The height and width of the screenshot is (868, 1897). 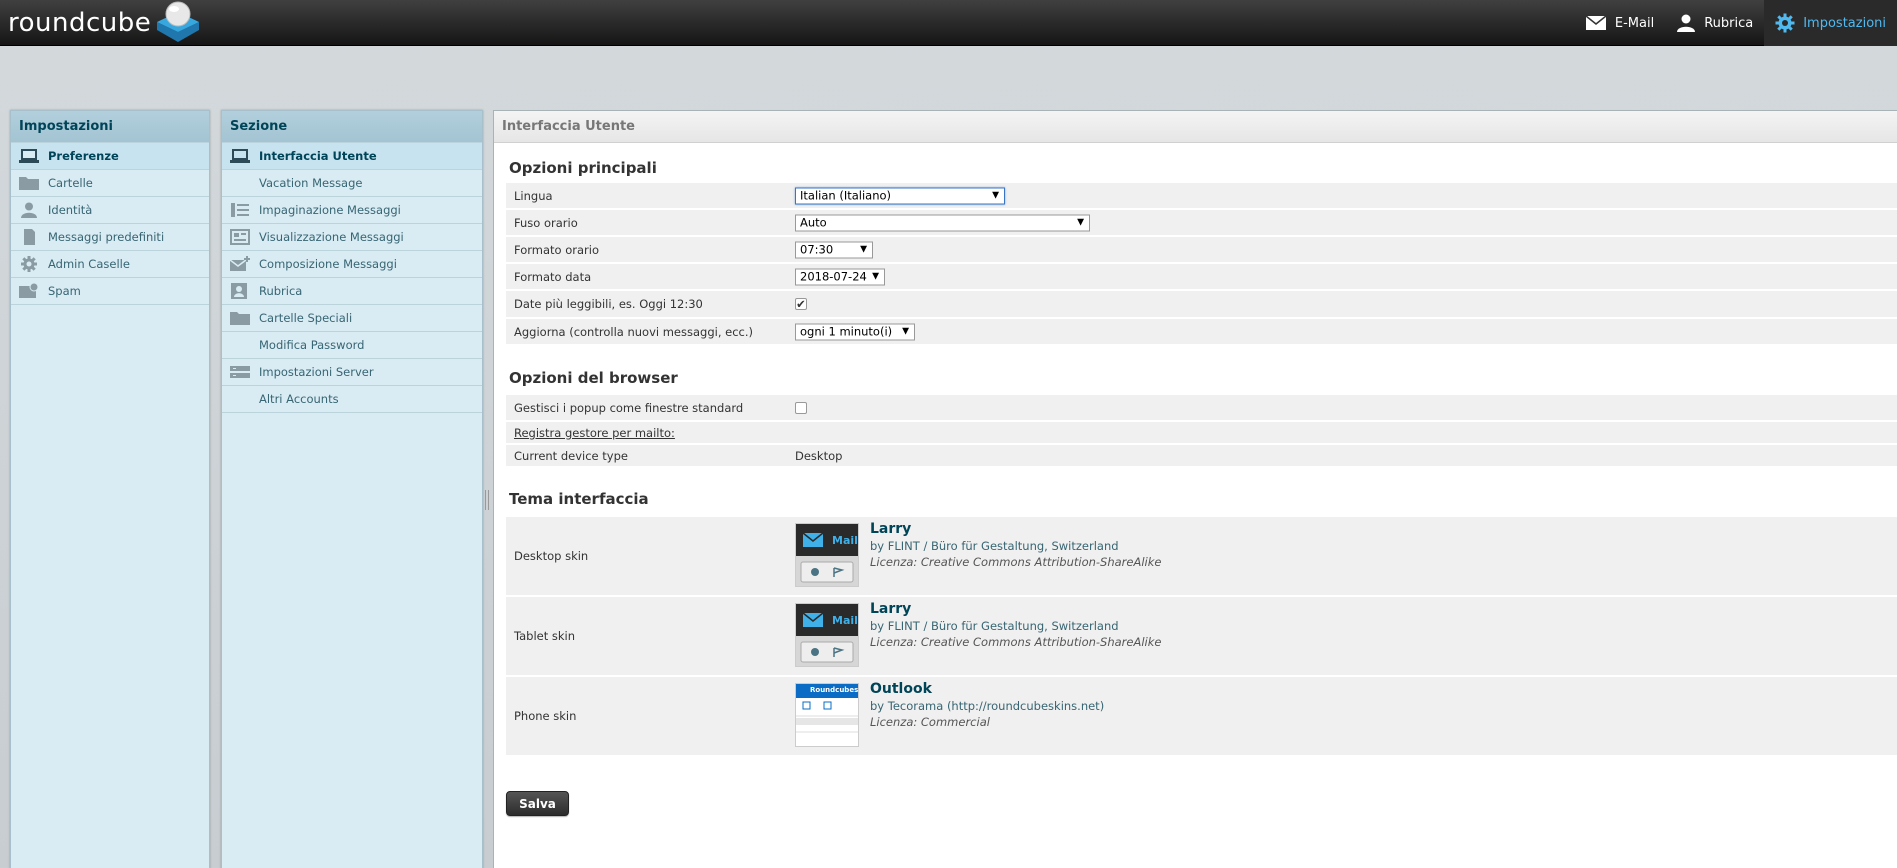 What do you see at coordinates (545, 636) in the screenshot?
I see `tablet-skin-label: Tablet skin` at bounding box center [545, 636].